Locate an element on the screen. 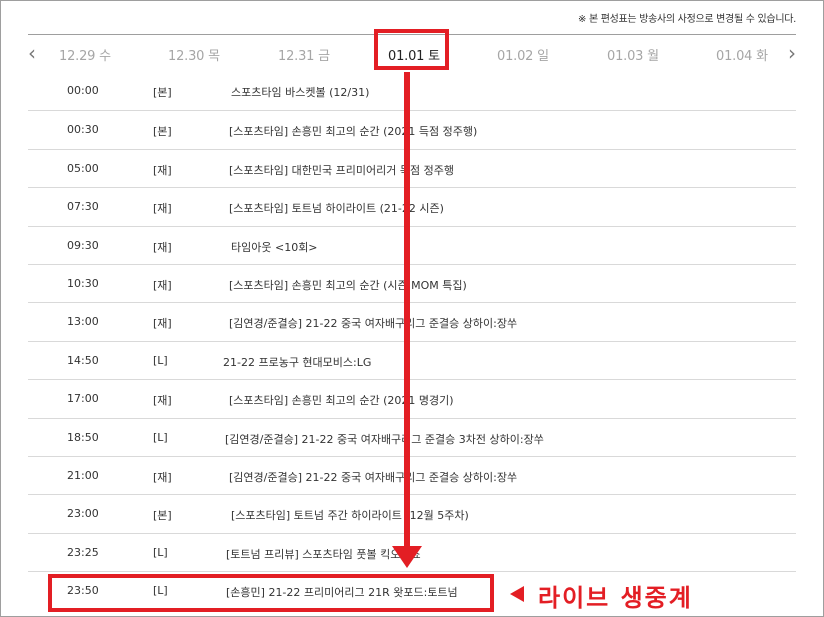  schedule-title: [스포츠타임] 손흥민 최고의 순간 (2021 명경기) is located at coordinates (341, 401).